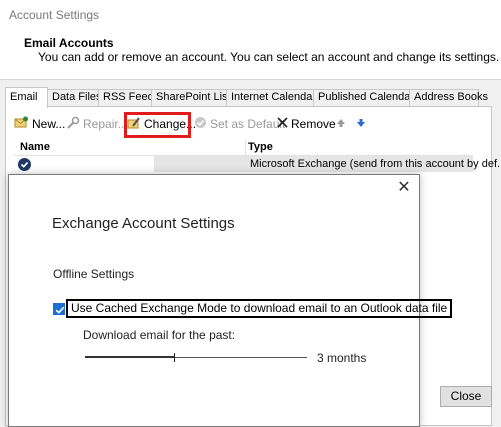 This screenshot has height=427, width=501. Describe the element at coordinates (342, 358) in the screenshot. I see `download-period-value: 3 months` at that location.